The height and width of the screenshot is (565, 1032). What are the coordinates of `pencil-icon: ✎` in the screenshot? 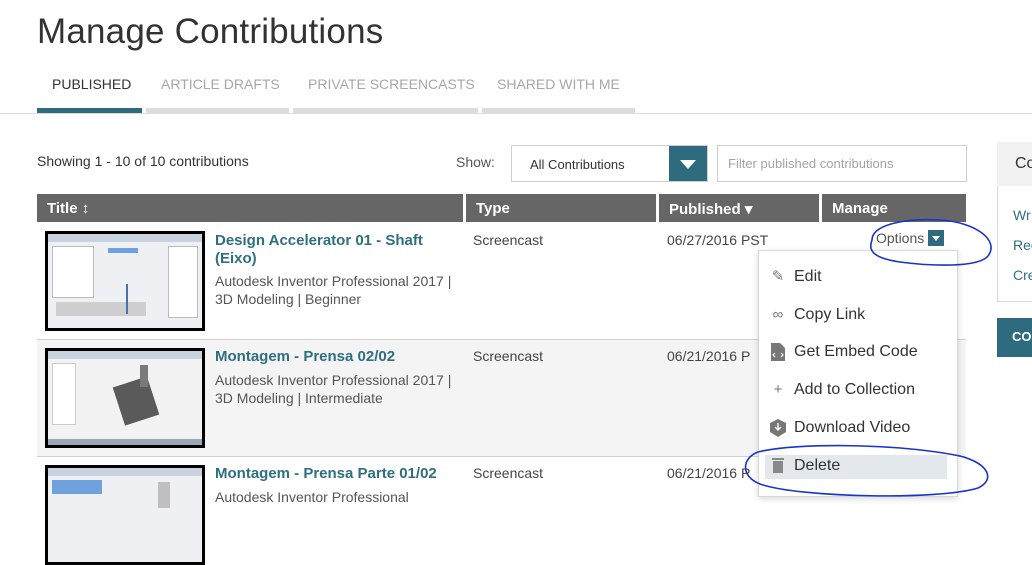 It's located at (778, 276).